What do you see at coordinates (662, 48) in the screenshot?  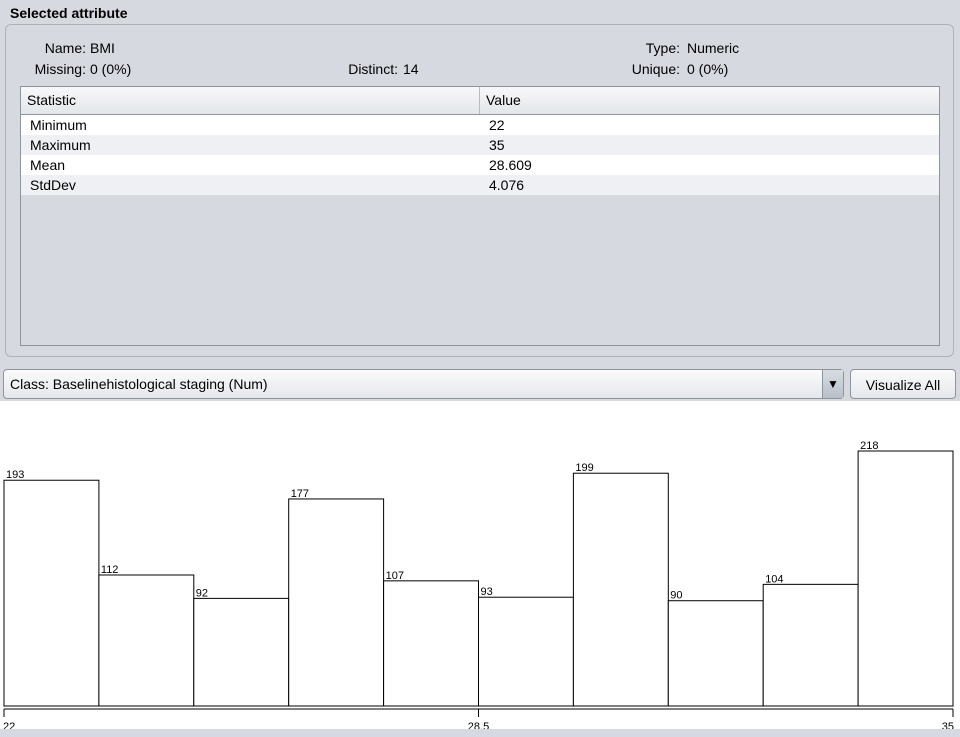 I see `type-label: Type:` at bounding box center [662, 48].